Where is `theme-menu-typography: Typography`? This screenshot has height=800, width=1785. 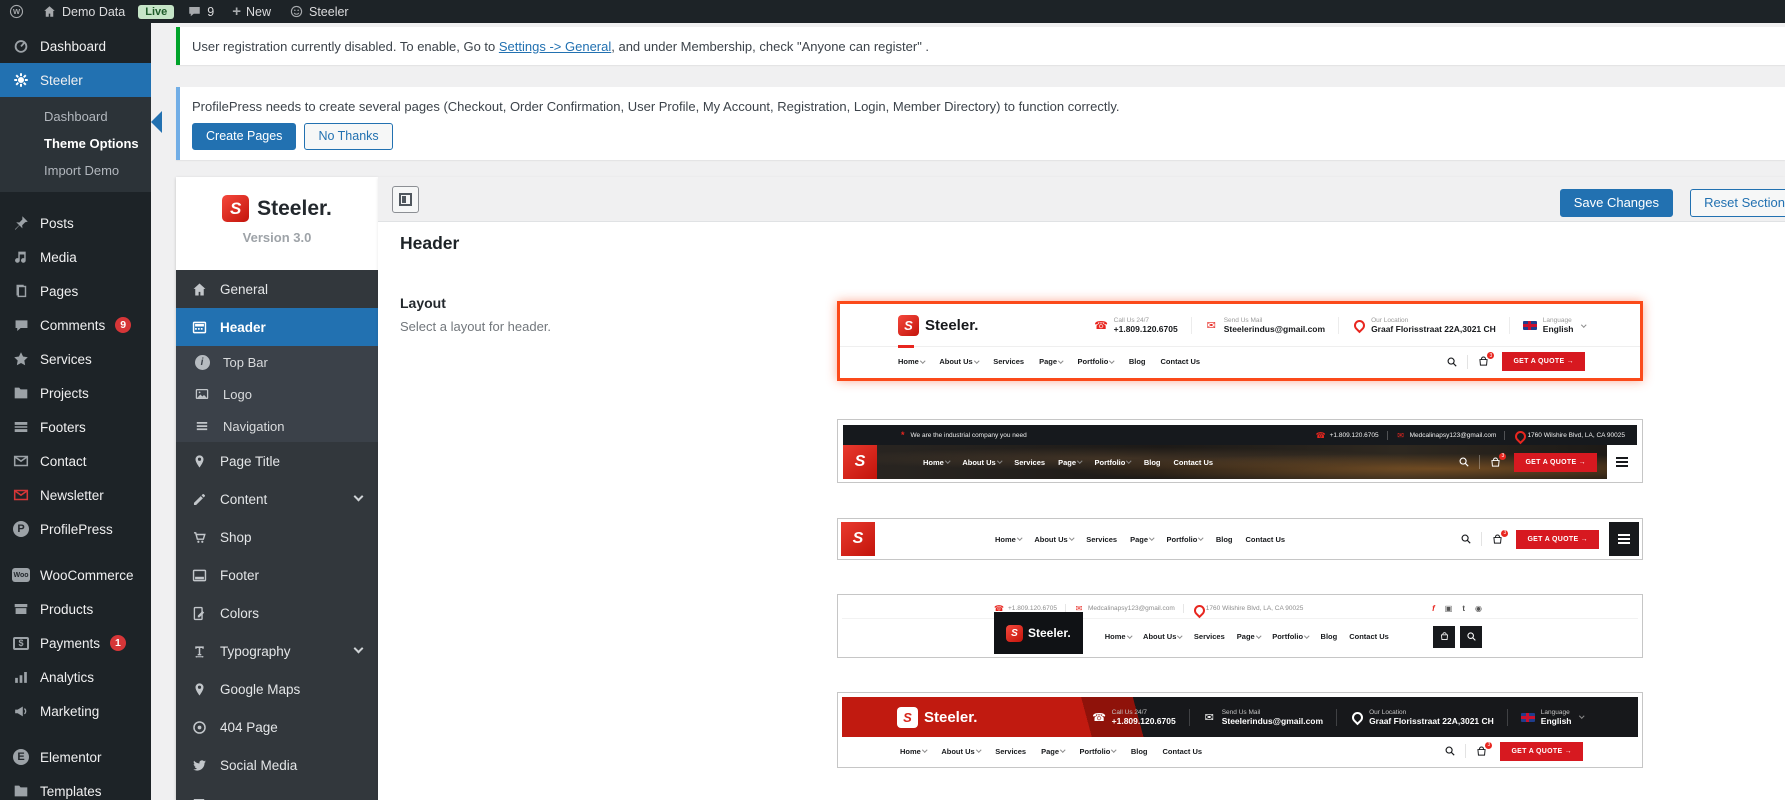
theme-menu-typography: Typography is located at coordinates (277, 651).